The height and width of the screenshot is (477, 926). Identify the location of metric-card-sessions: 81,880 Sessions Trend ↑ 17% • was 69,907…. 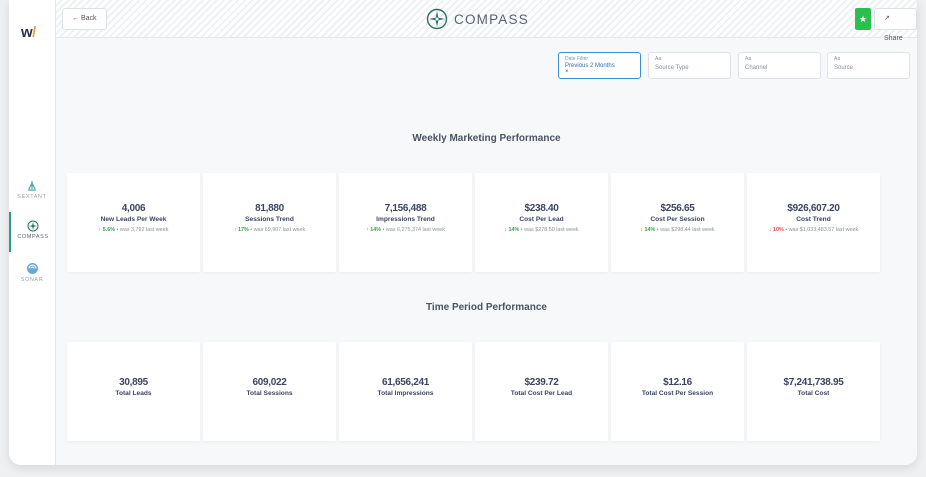
(269, 222).